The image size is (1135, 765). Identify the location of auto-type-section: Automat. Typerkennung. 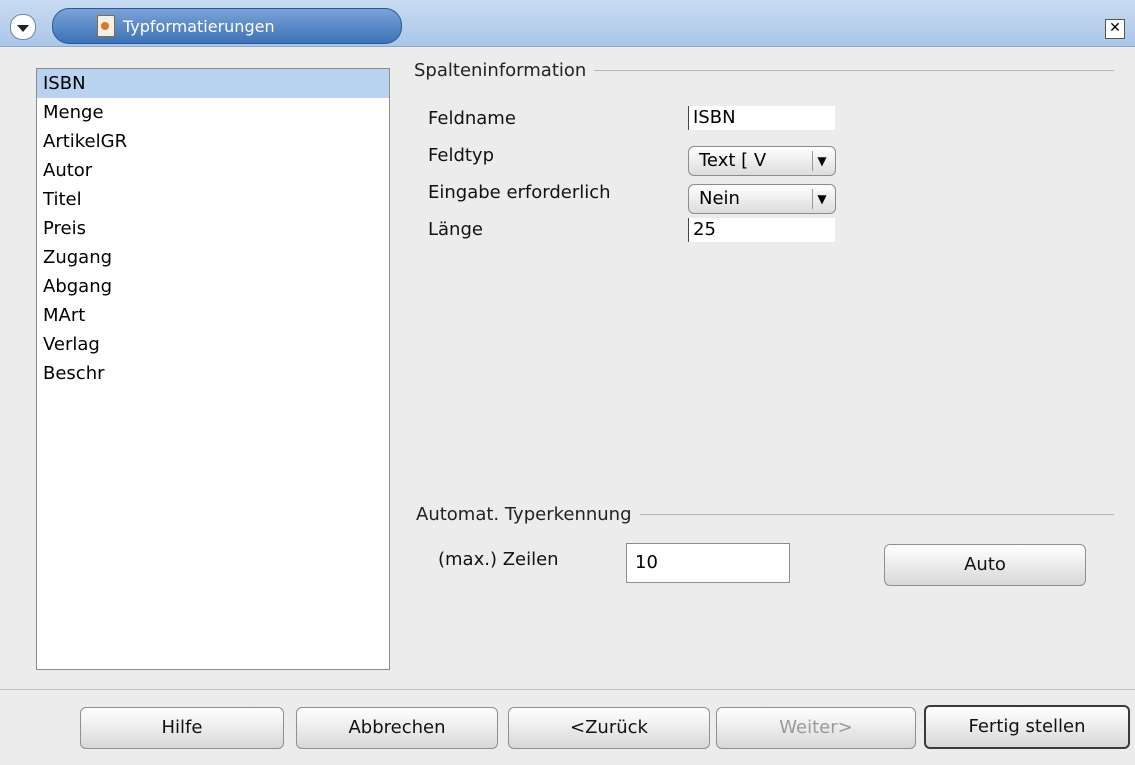
(765, 514).